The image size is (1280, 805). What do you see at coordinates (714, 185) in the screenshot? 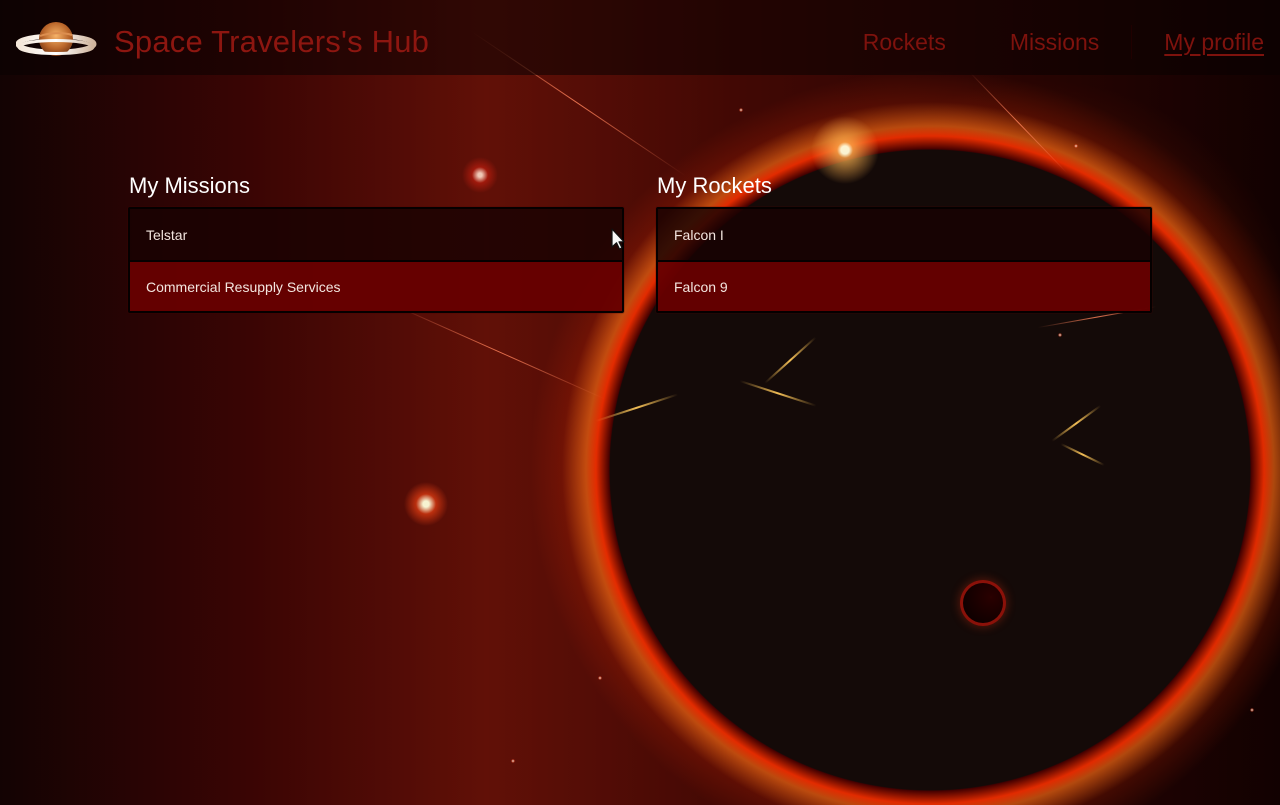
I see `my-rockets-title: My Rockets` at bounding box center [714, 185].